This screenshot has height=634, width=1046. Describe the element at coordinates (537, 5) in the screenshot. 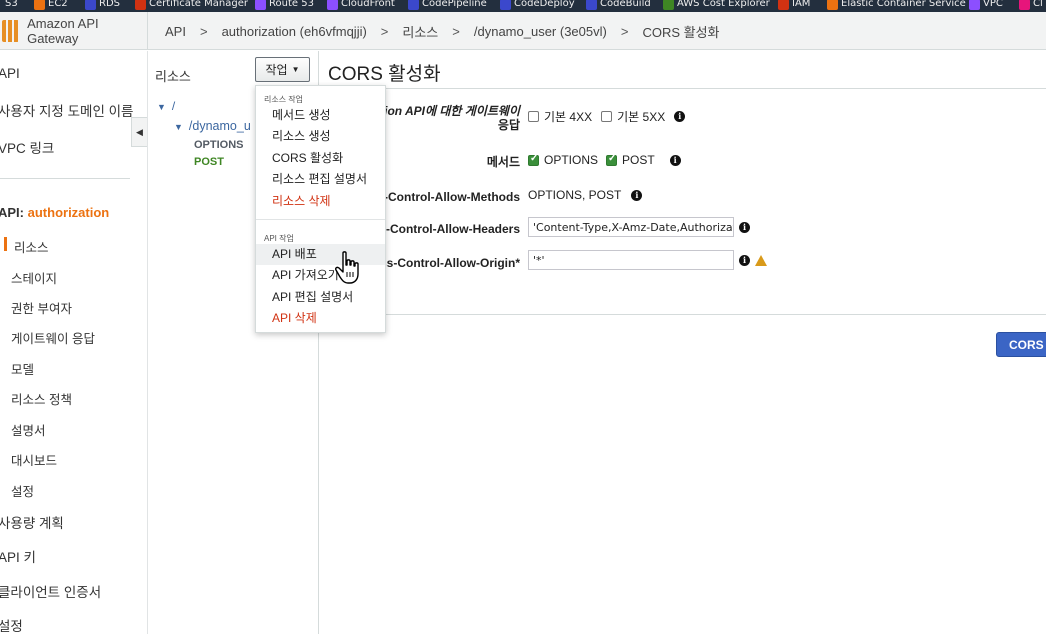

I see `bookmark-codedeploy: CodeDeploy` at that location.